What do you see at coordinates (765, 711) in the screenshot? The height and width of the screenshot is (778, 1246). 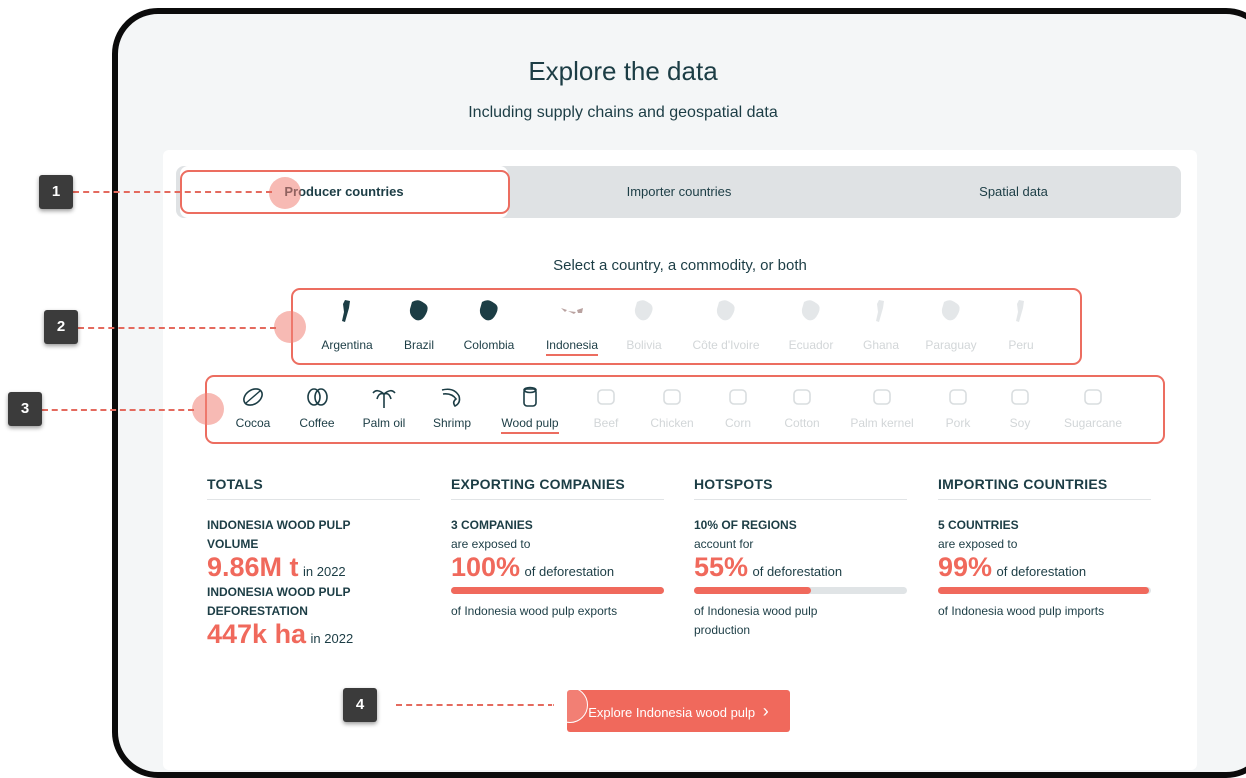 I see `chevron-right-icon: ›` at bounding box center [765, 711].